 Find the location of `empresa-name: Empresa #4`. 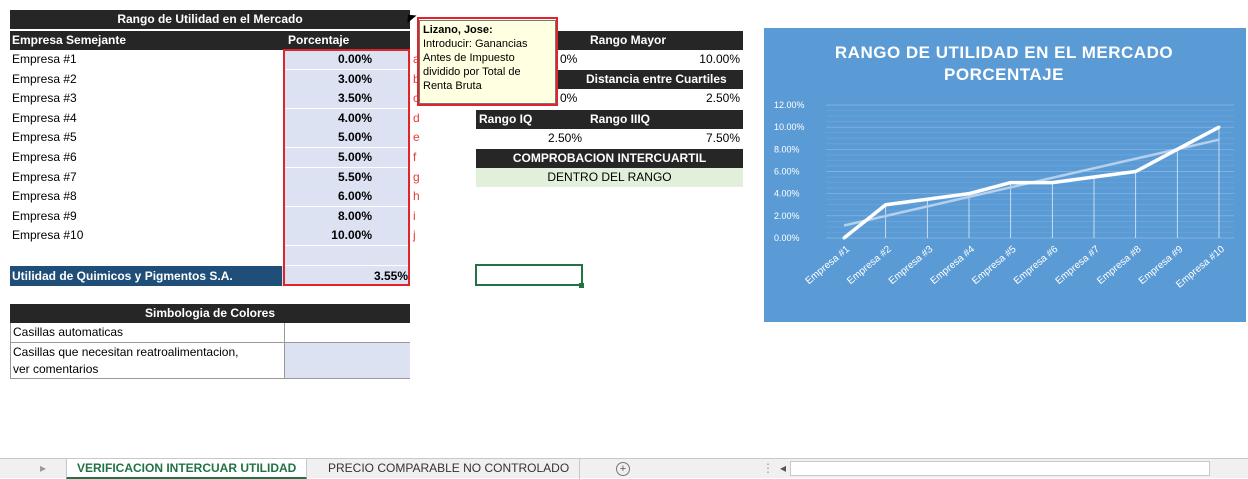

empresa-name: Empresa #4 is located at coordinates (145, 118).